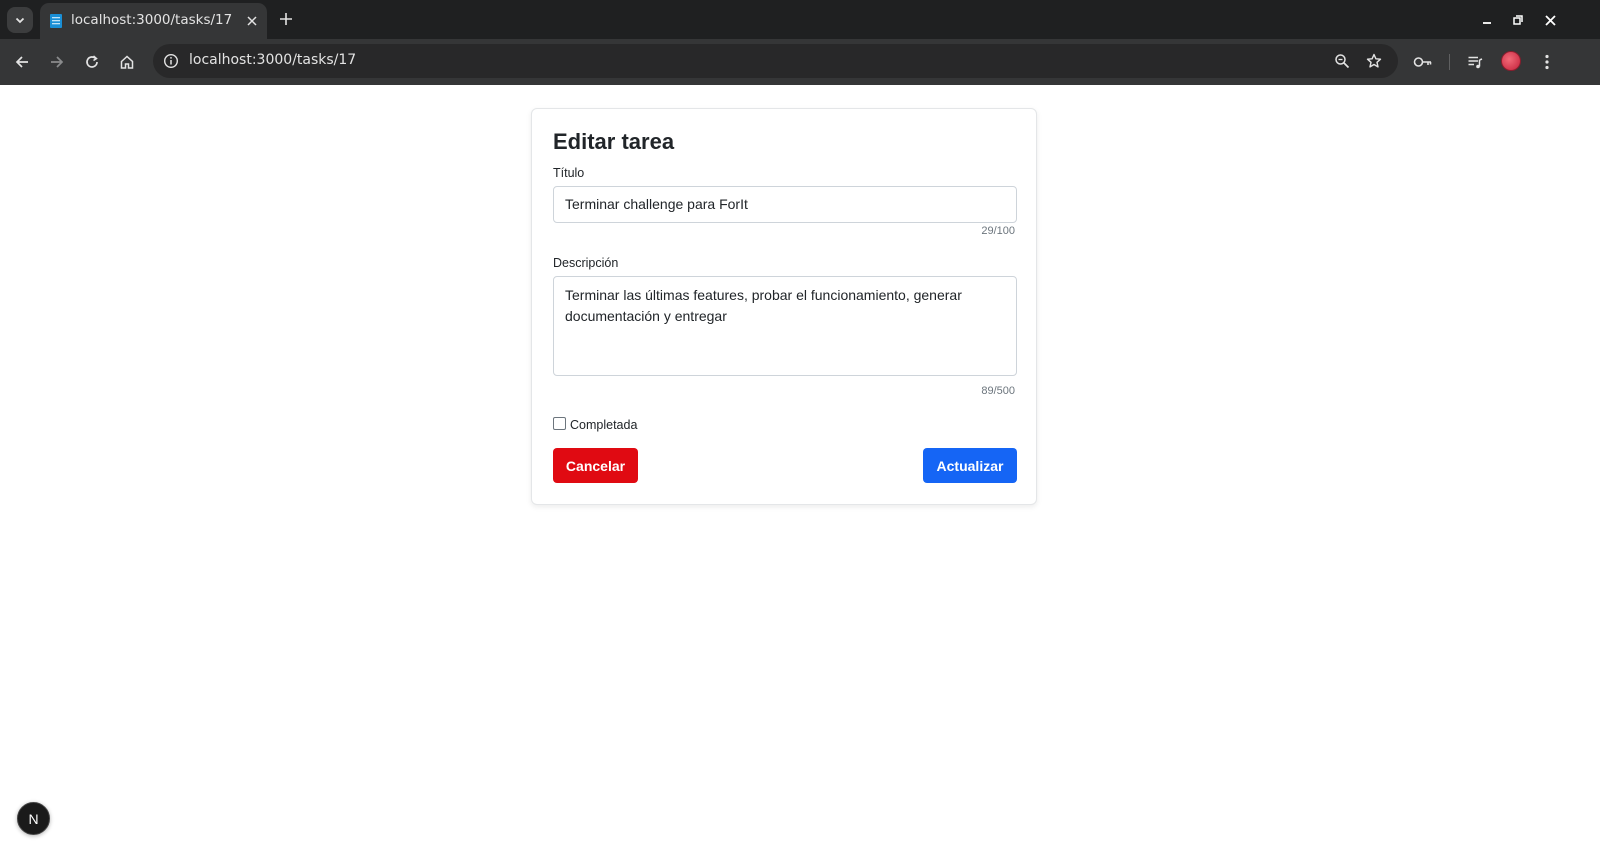  I want to click on favicon-icon, so click(56, 21).